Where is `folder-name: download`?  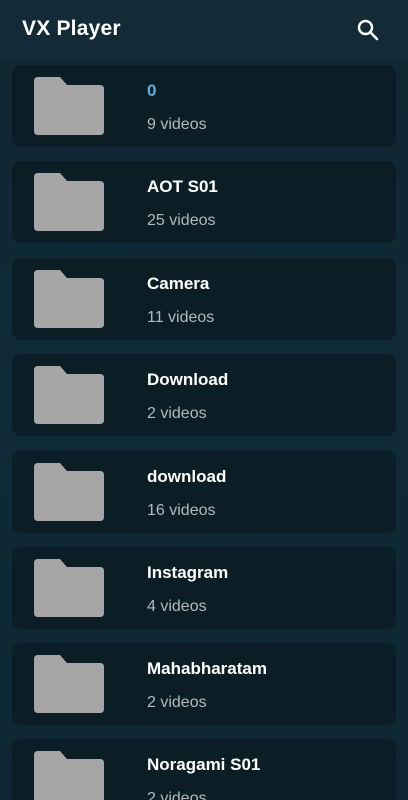 folder-name: download is located at coordinates (187, 476).